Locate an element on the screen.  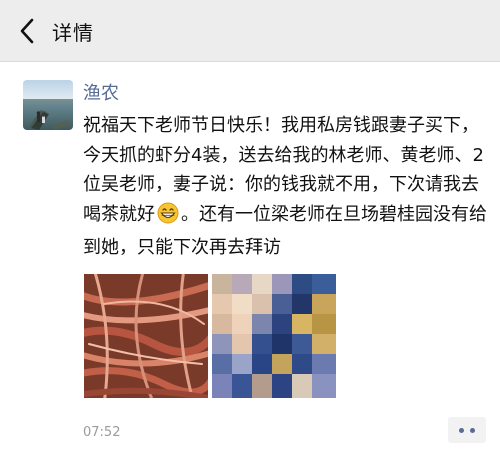
avatar-image is located at coordinates (48, 105).